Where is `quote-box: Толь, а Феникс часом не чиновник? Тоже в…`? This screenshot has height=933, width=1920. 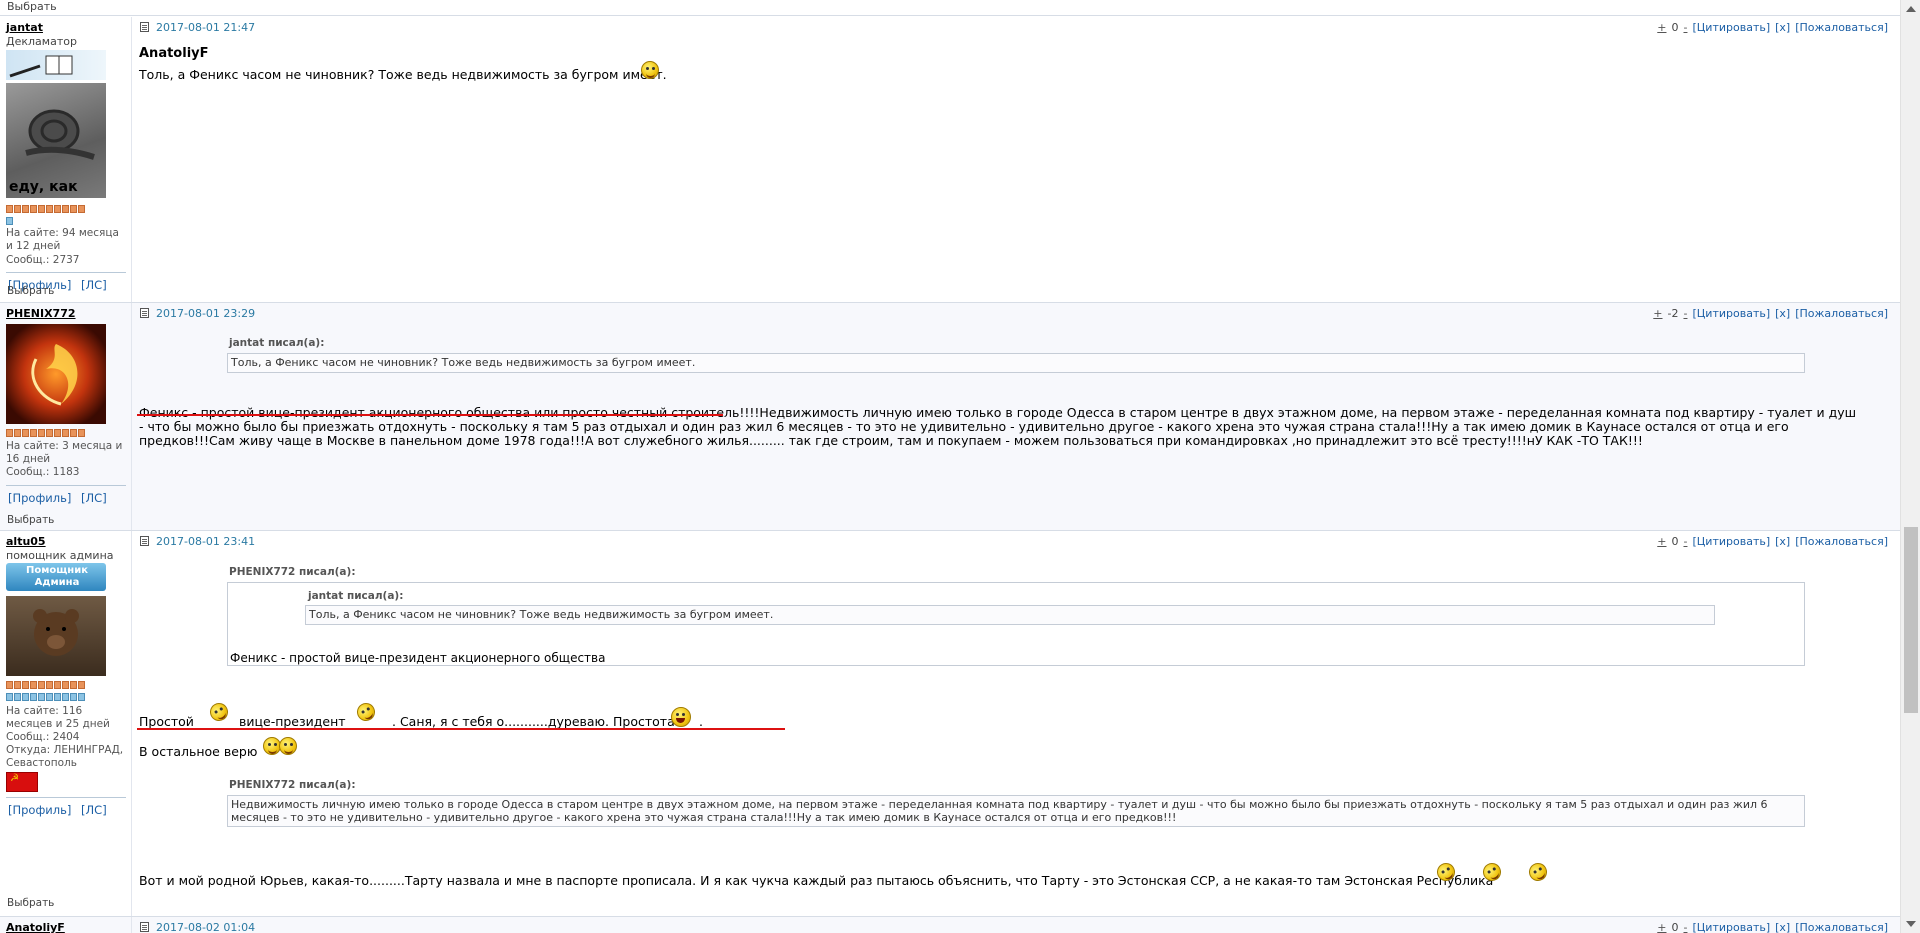
quote-box: Толь, а Феникс часом не чиновник? Тоже в… is located at coordinates (1016, 363).